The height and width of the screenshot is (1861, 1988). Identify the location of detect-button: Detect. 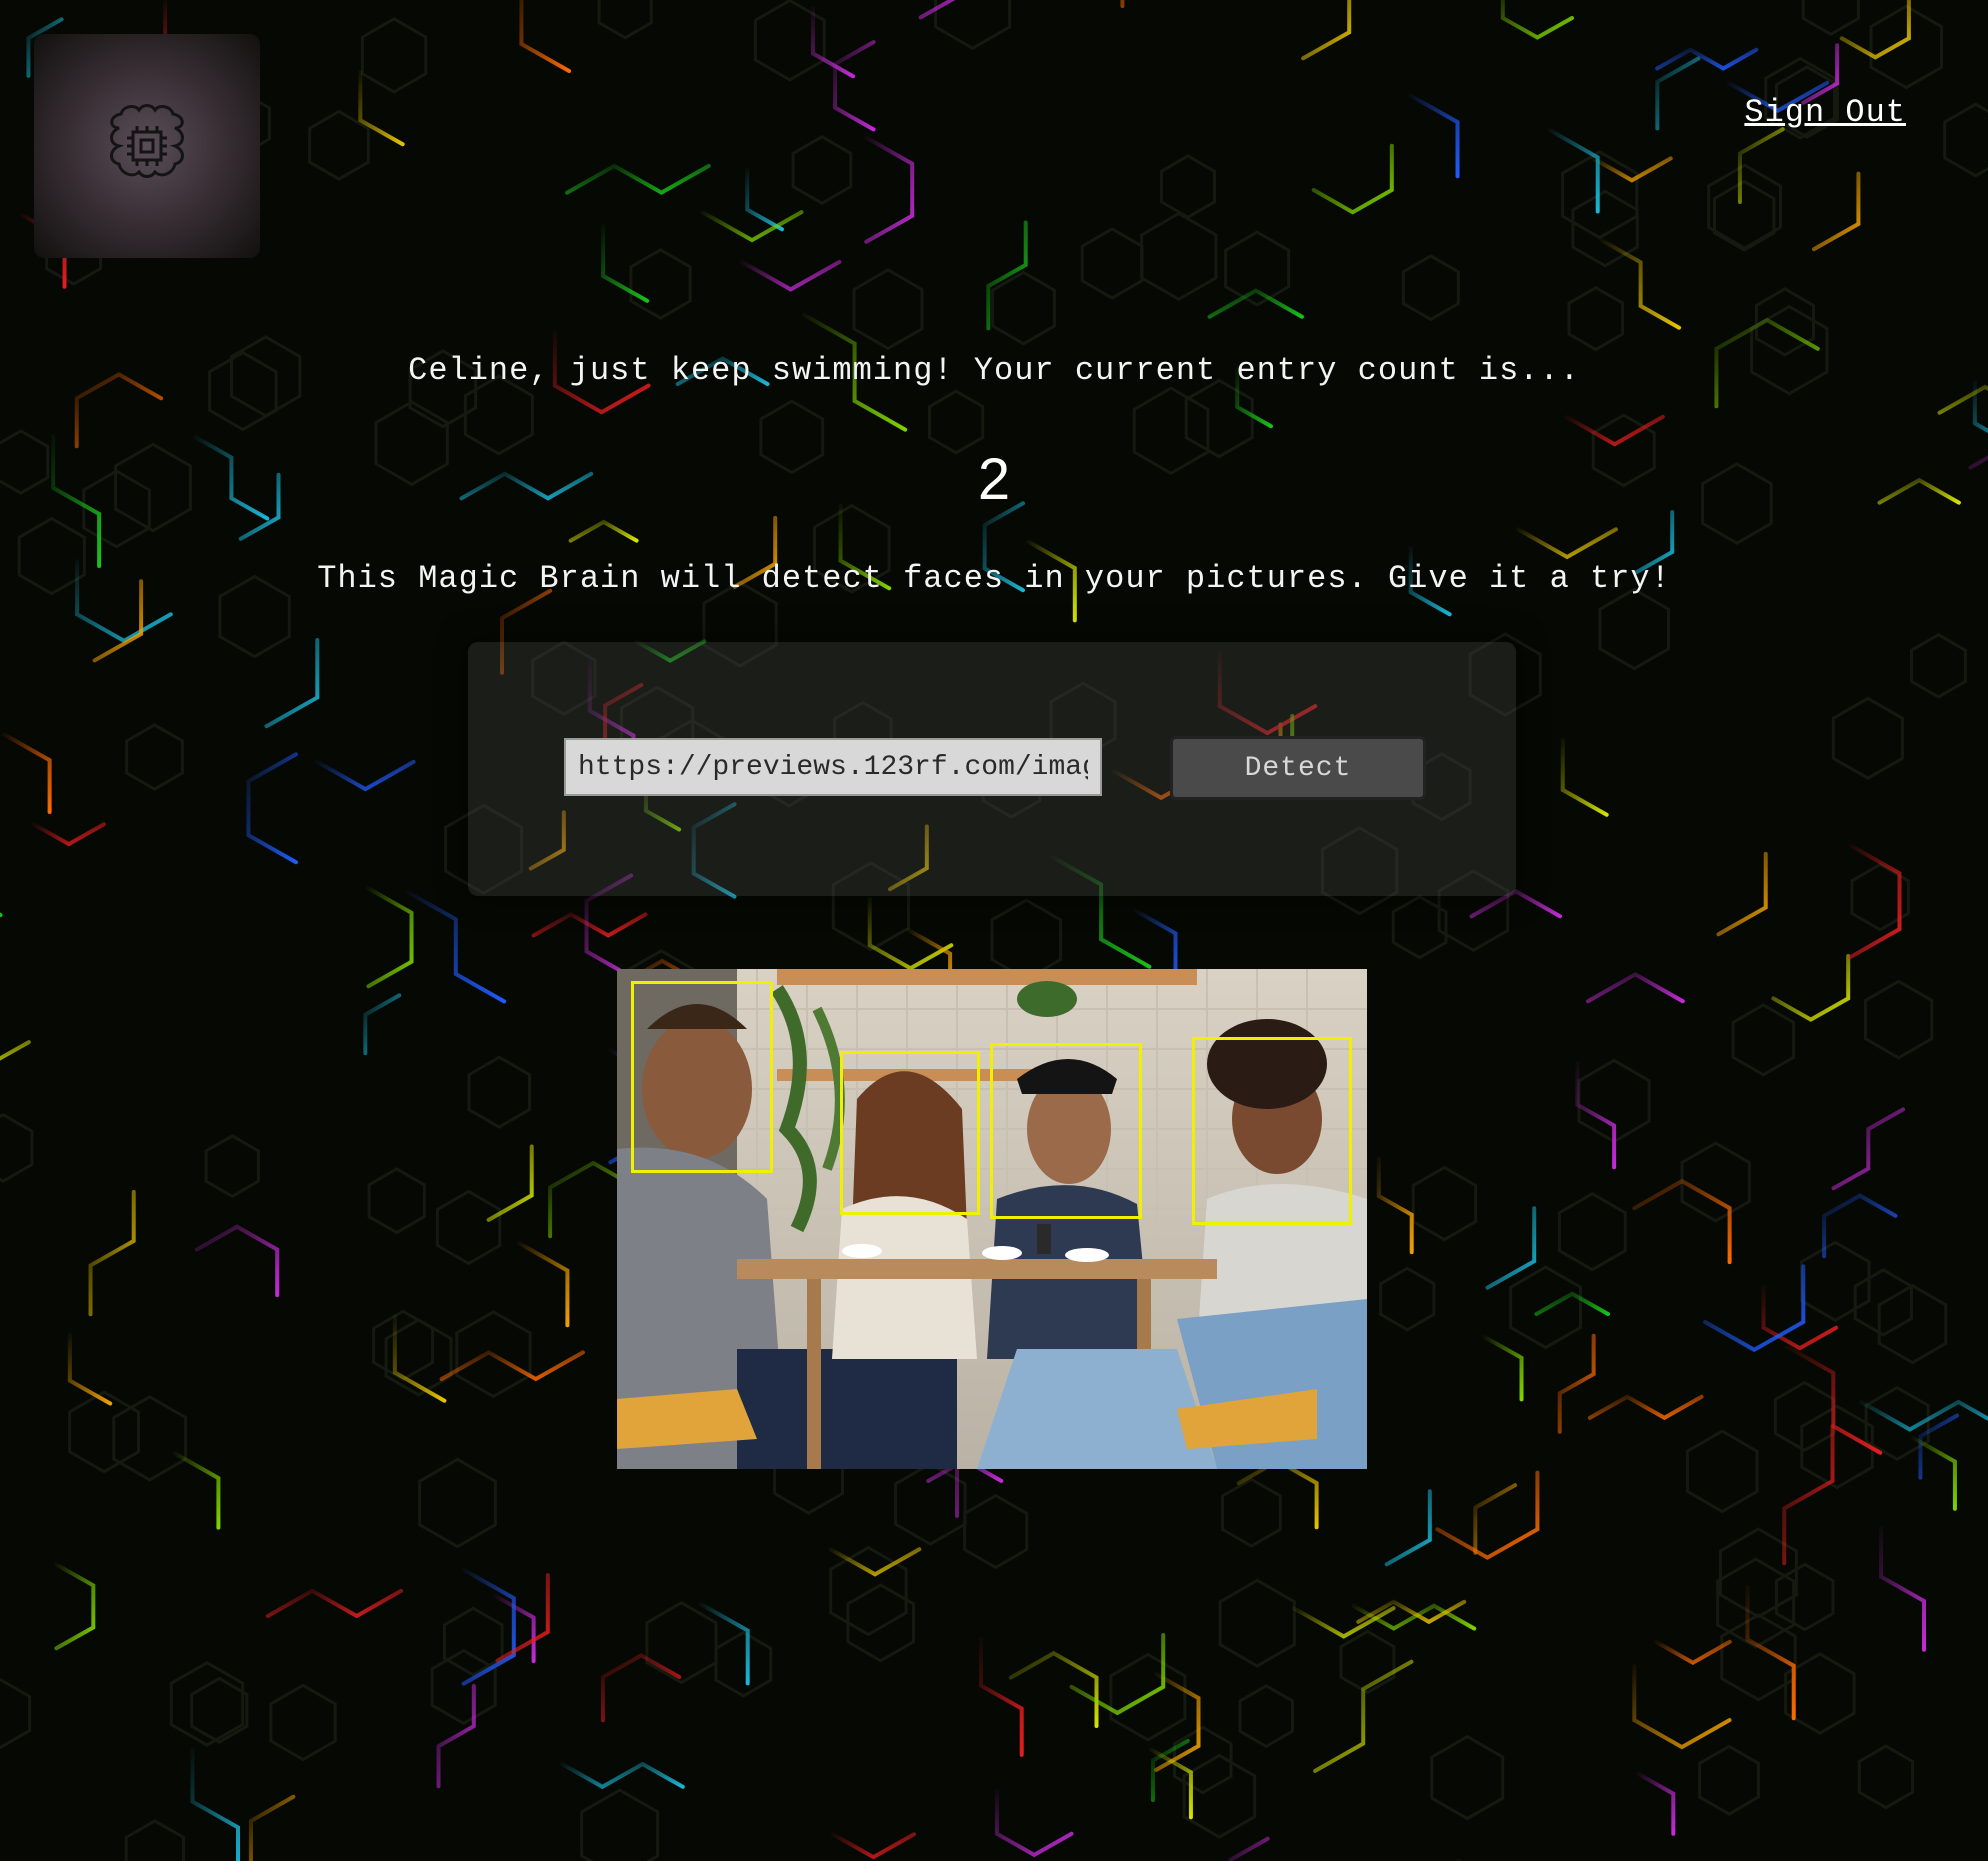
(1298, 768).